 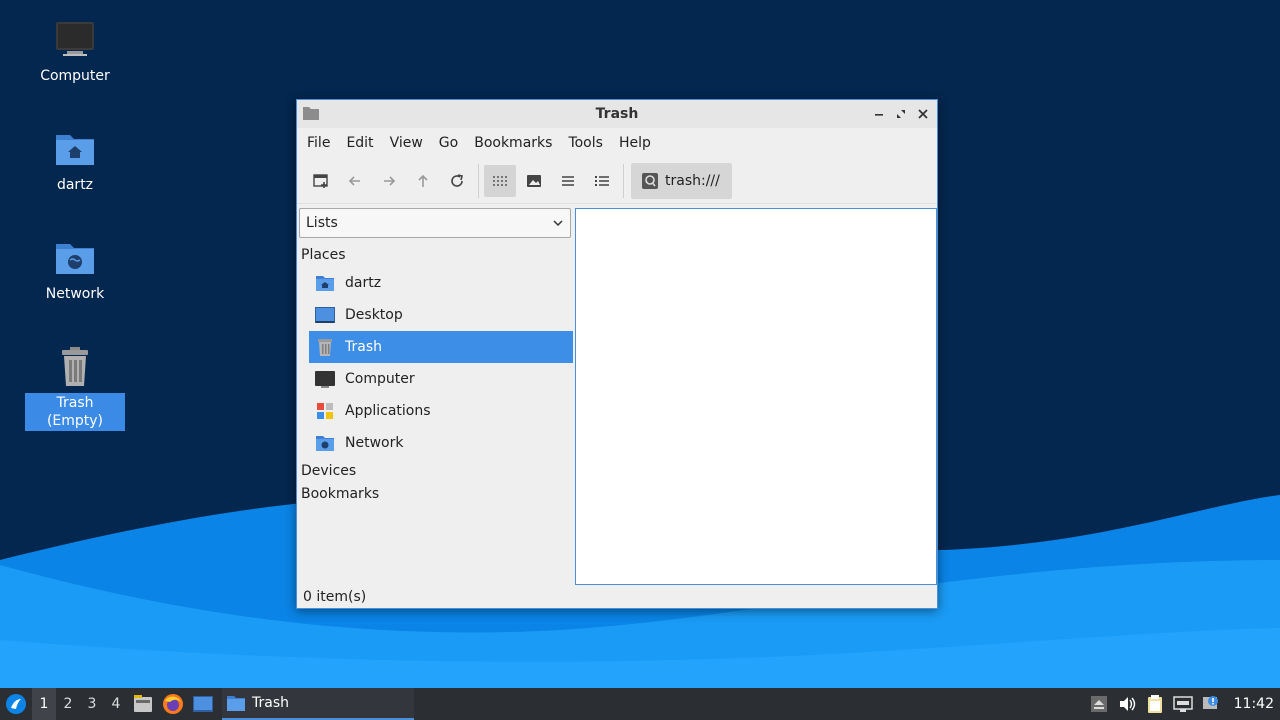 I want to click on place-label: Applications, so click(x=388, y=411).